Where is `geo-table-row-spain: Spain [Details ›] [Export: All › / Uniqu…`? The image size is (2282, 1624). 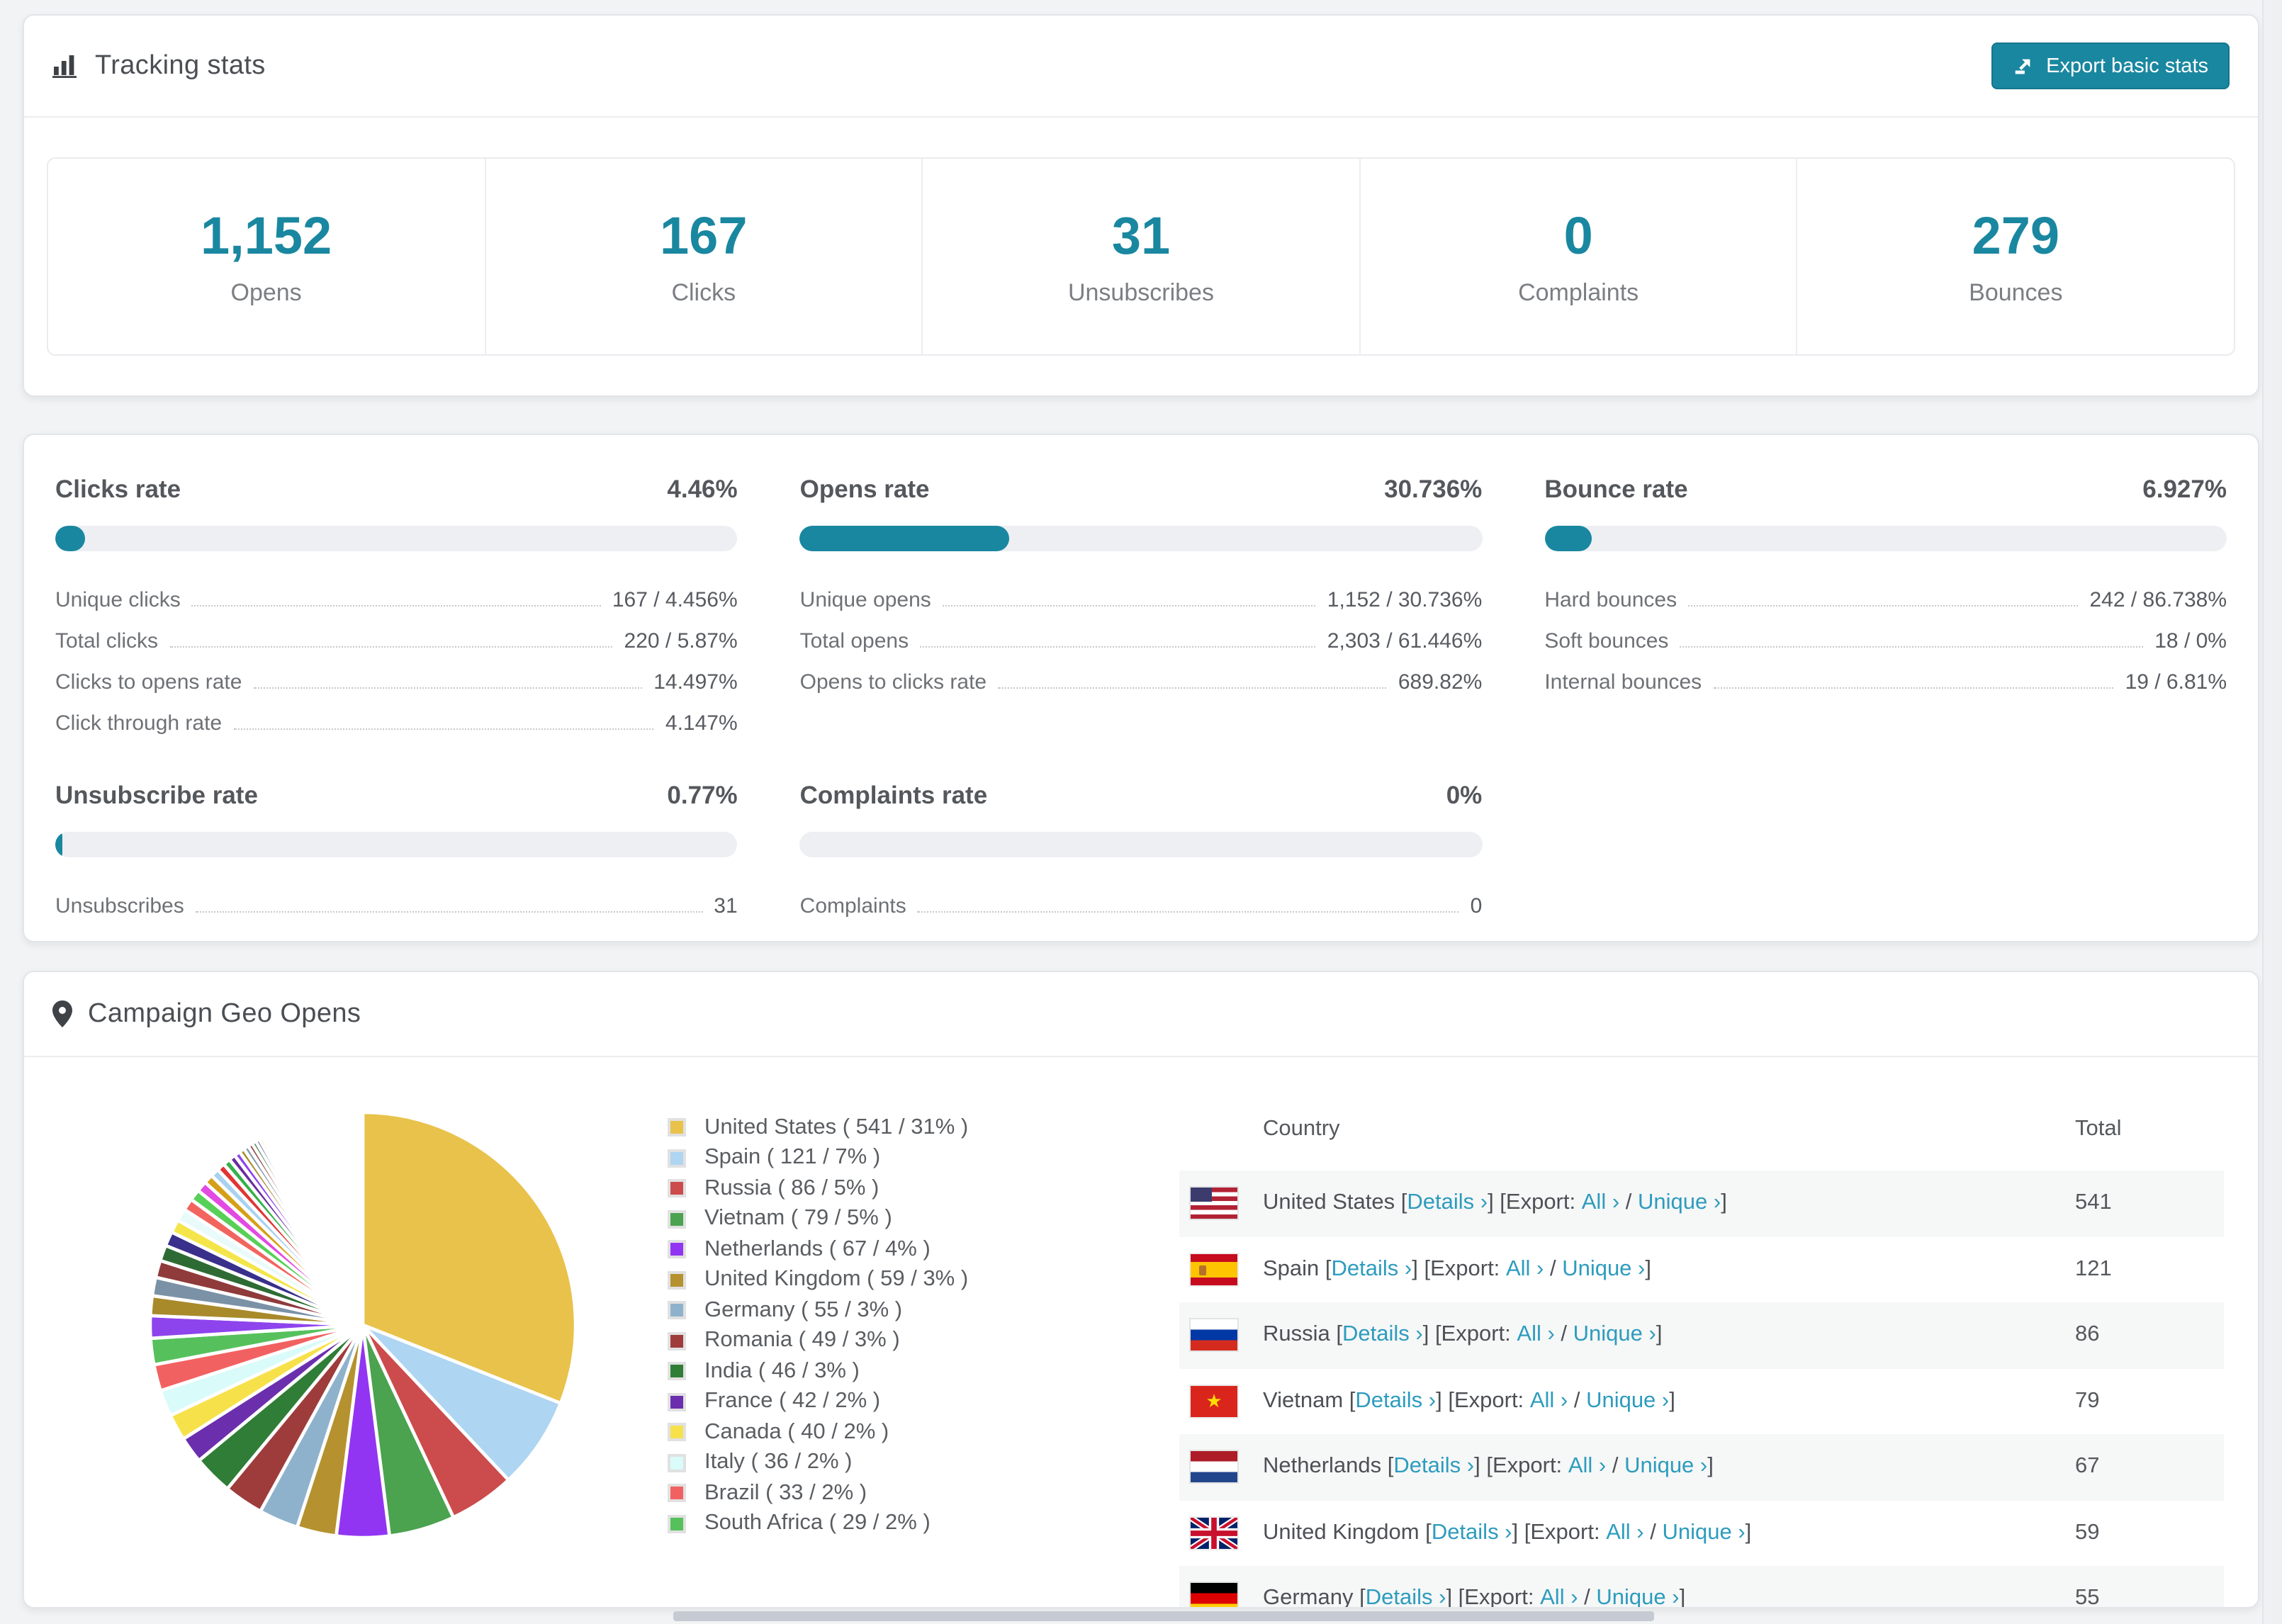 geo-table-row-spain: Spain [Details ›] [Export: All › / Uniqu… is located at coordinates (1701, 1269).